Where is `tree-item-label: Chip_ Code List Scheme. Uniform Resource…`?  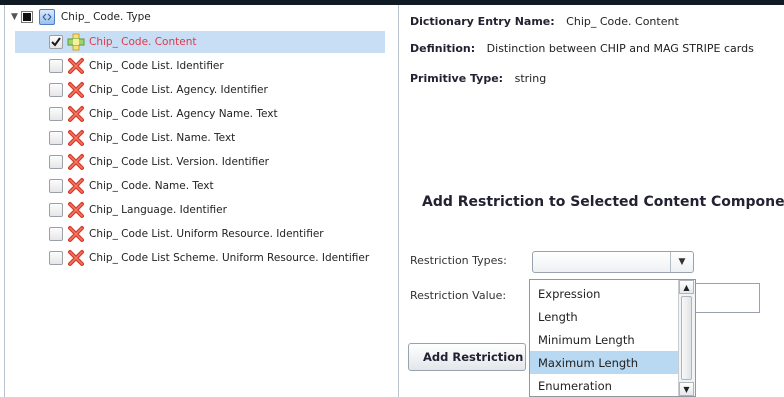
tree-item-label: Chip_ Code List Scheme. Uniform Resource… is located at coordinates (229, 258).